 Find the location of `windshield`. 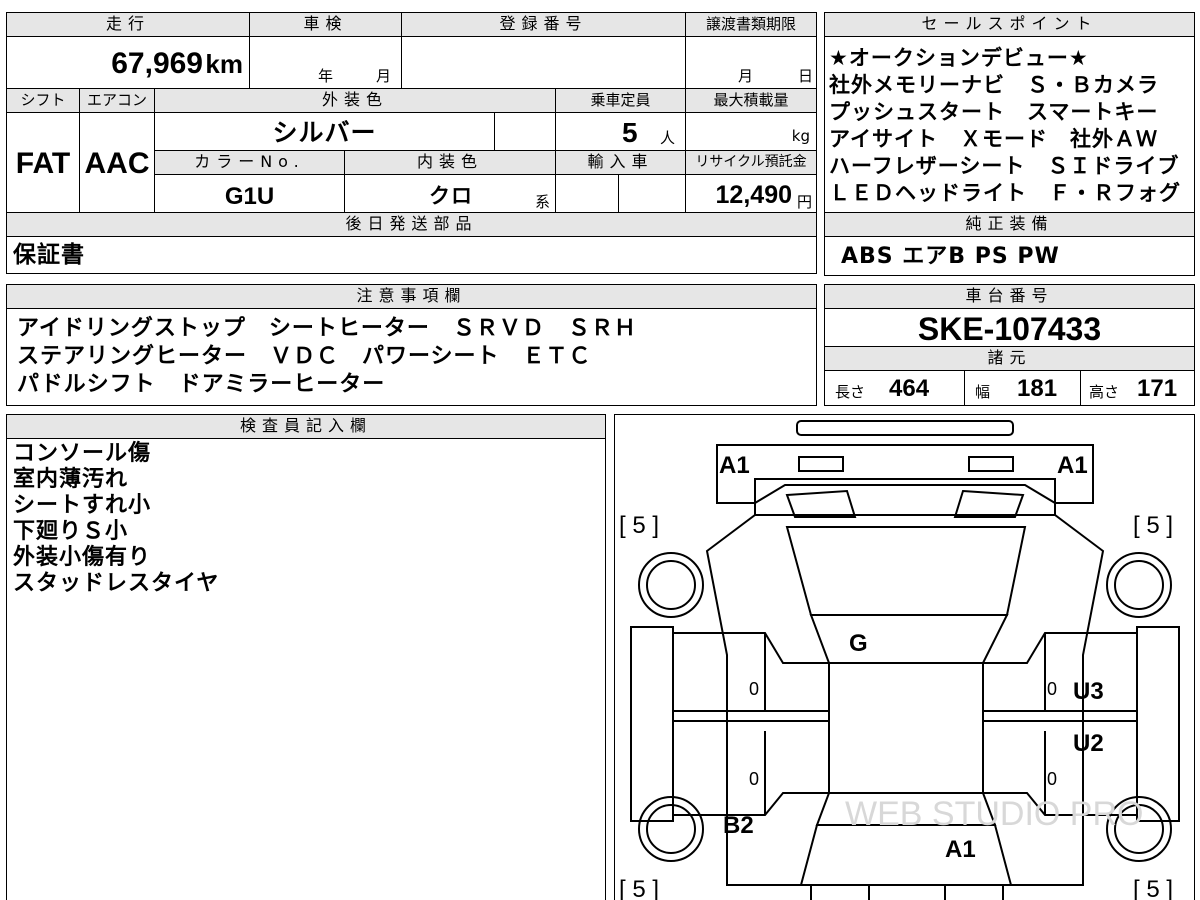

windshield is located at coordinates (906, 571).